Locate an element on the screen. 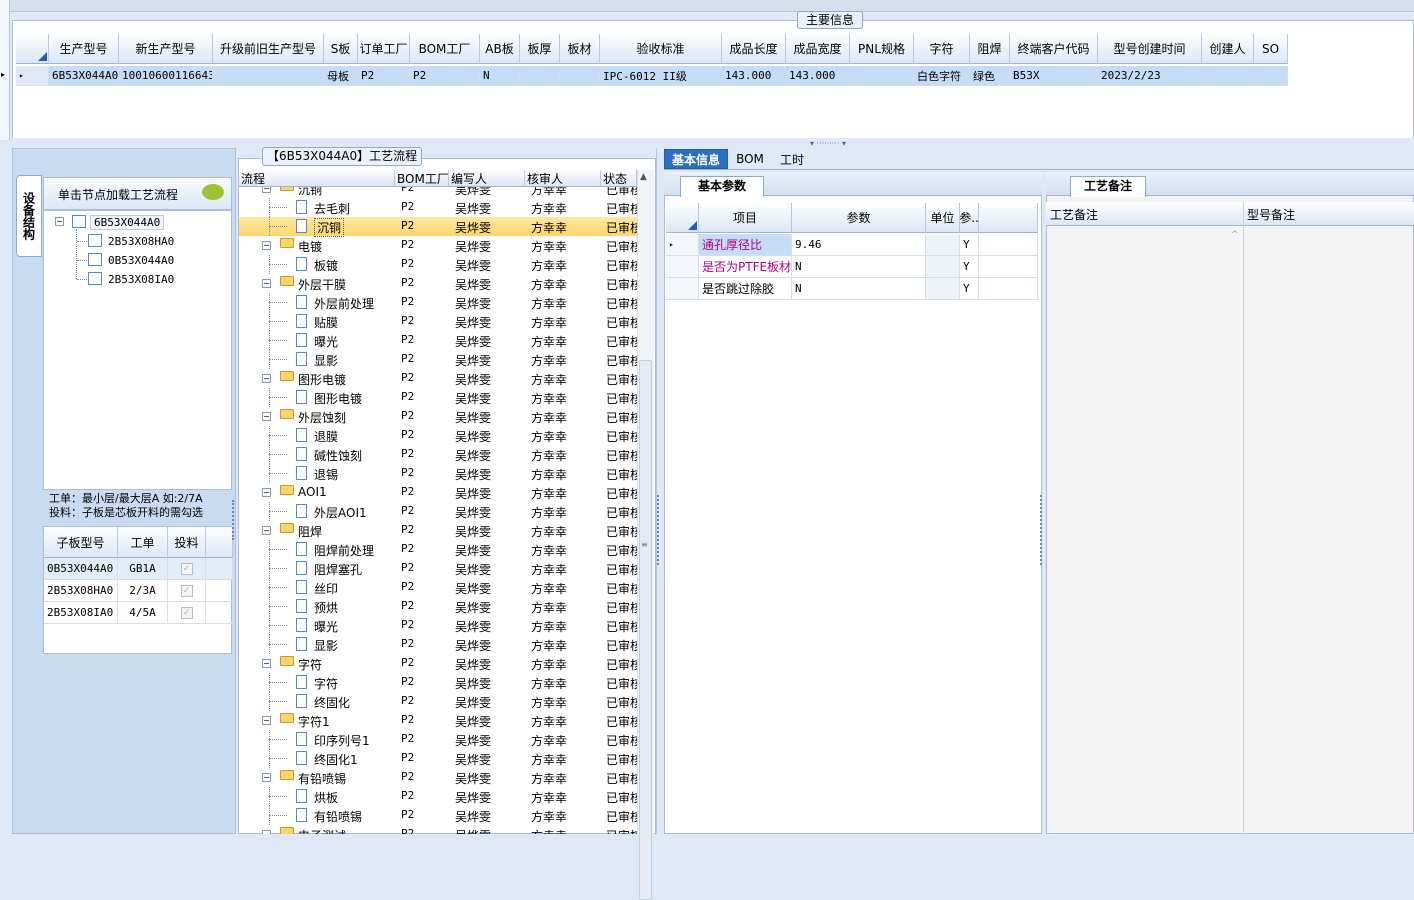  param-item: 是否跳过除胶 is located at coordinates (745, 289).